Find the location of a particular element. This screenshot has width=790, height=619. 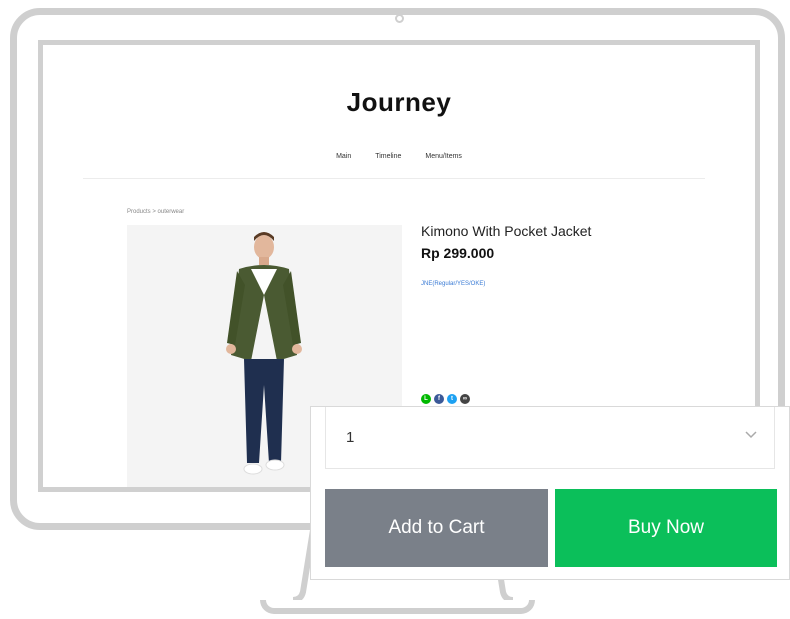

shipping-options: JNE(Regular/YES/OKE) is located at coordinates (453, 284).